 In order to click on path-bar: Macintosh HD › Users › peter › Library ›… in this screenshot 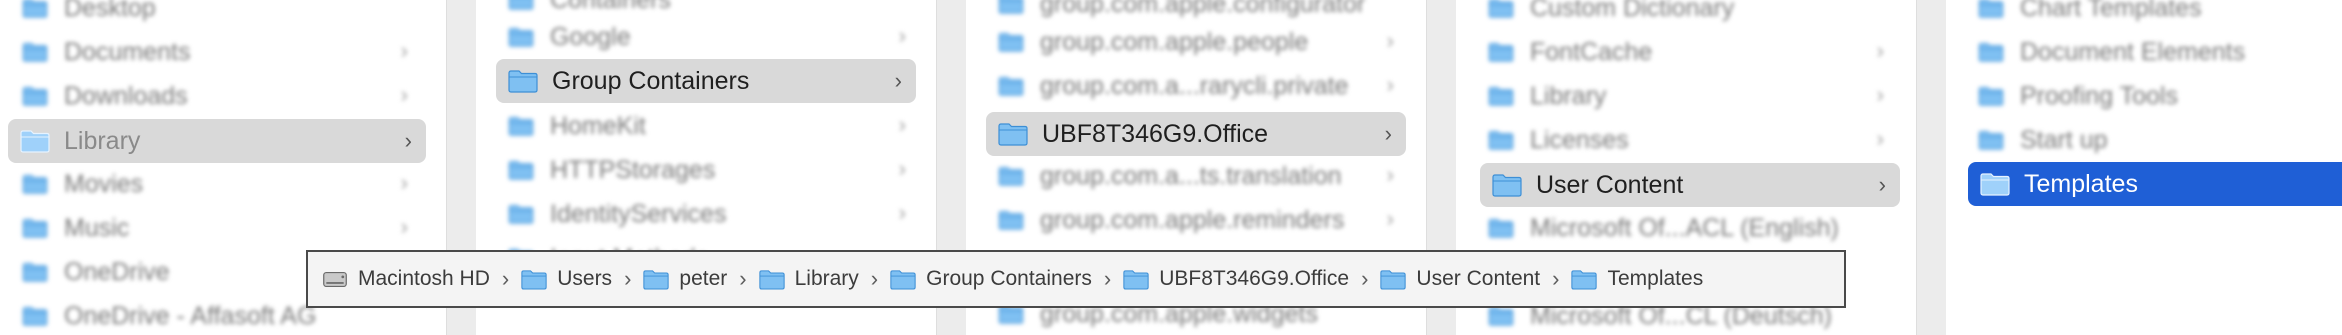, I will do `click(1076, 279)`.